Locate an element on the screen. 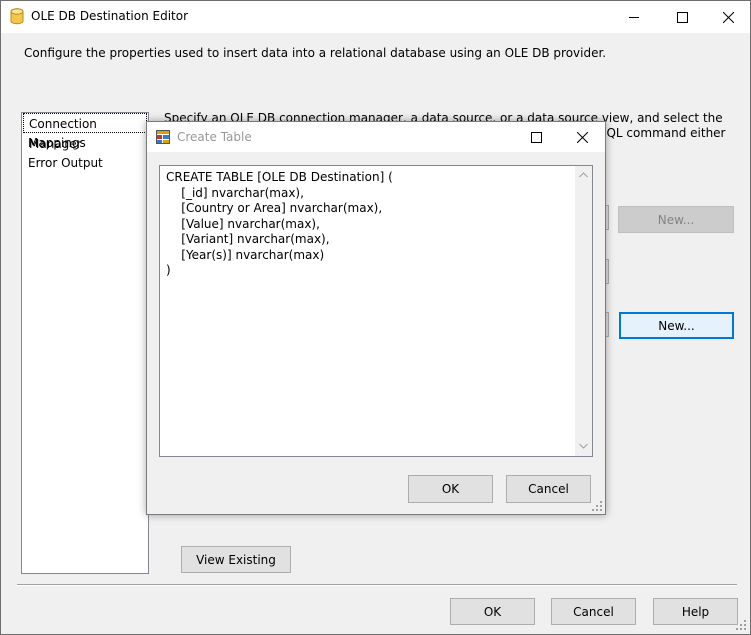 The image size is (751, 635). dialog-maximize-button is located at coordinates (536, 137).